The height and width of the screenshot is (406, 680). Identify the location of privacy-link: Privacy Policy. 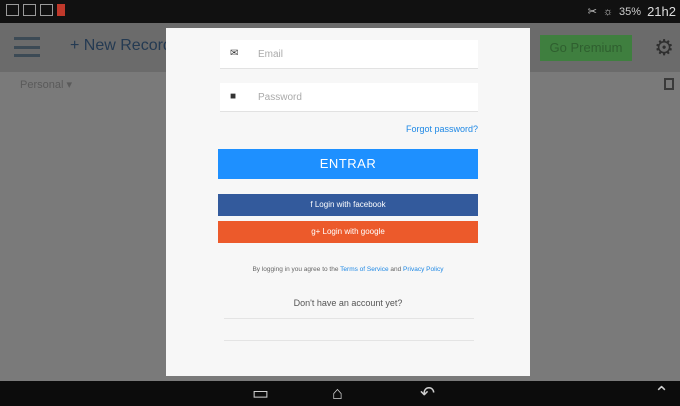
(423, 269).